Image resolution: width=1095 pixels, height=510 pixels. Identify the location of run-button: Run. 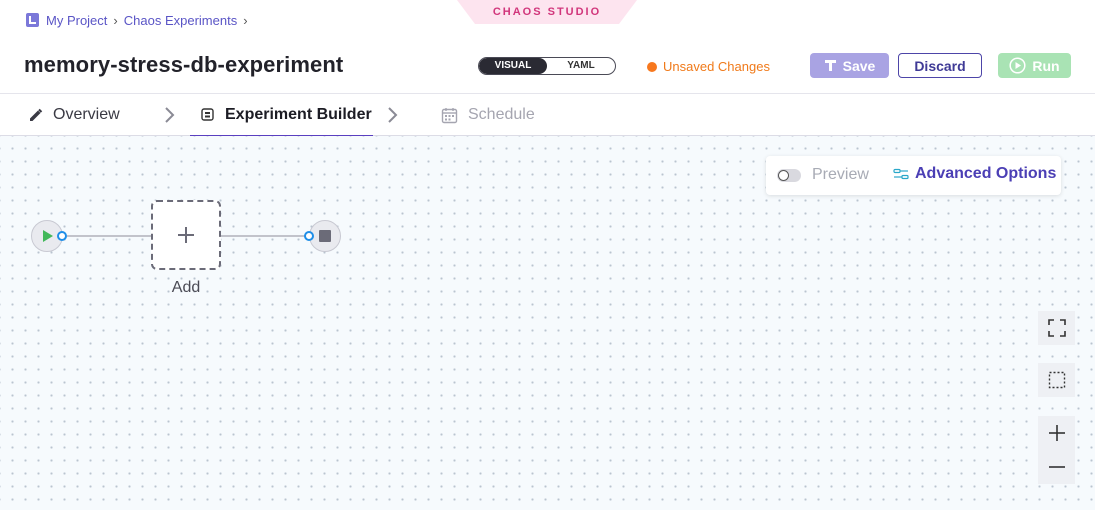
(1034, 65).